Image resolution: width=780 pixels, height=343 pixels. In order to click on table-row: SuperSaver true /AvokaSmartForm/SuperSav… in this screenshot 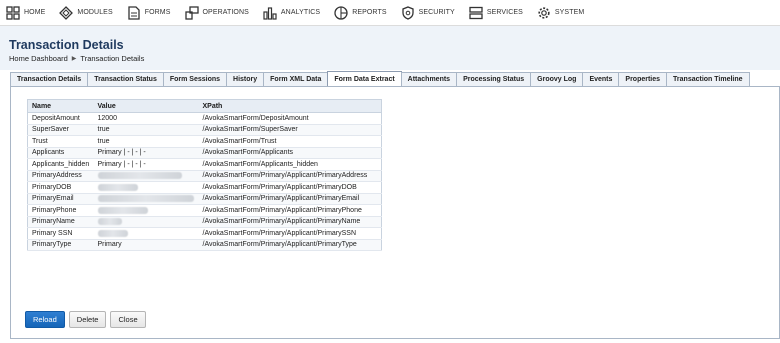, I will do `click(204, 130)`.